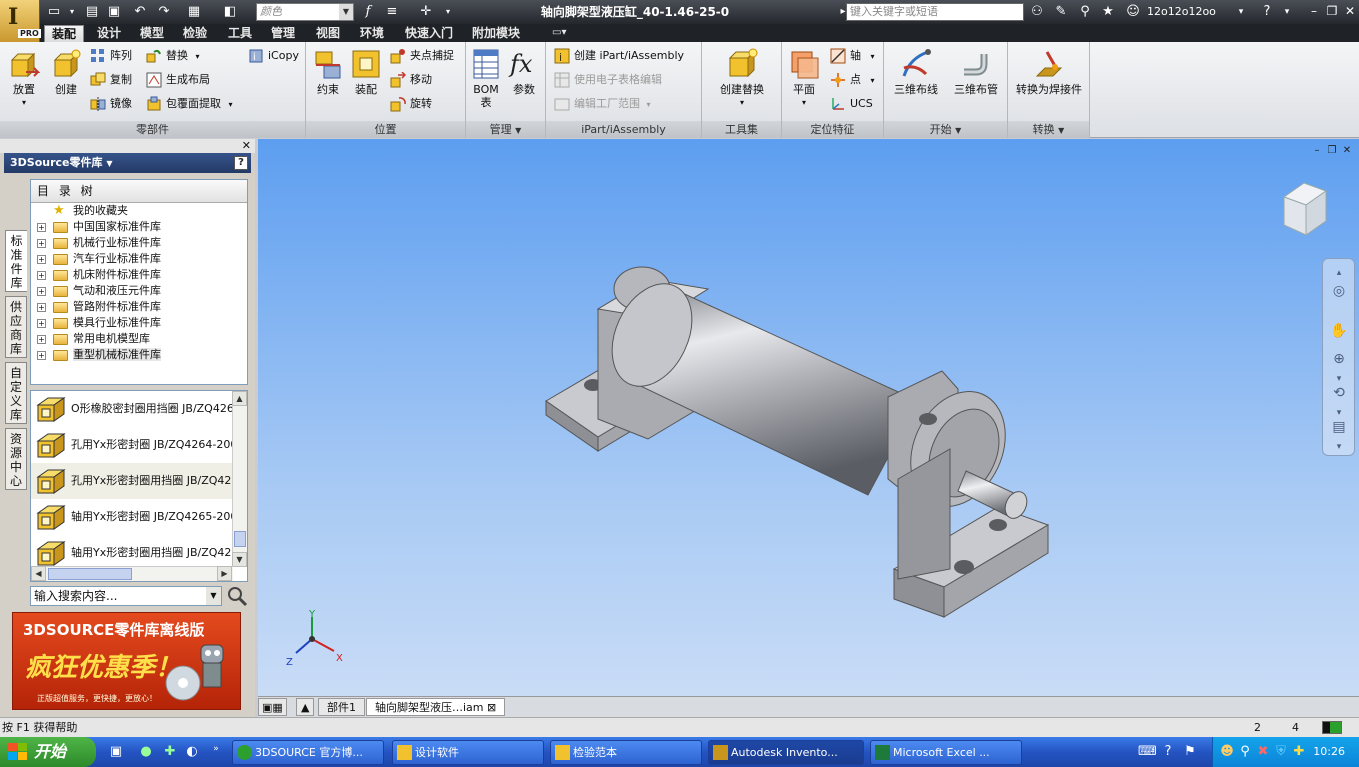  I want to click on tree-item: + 气动和液压元件库, so click(139, 291).